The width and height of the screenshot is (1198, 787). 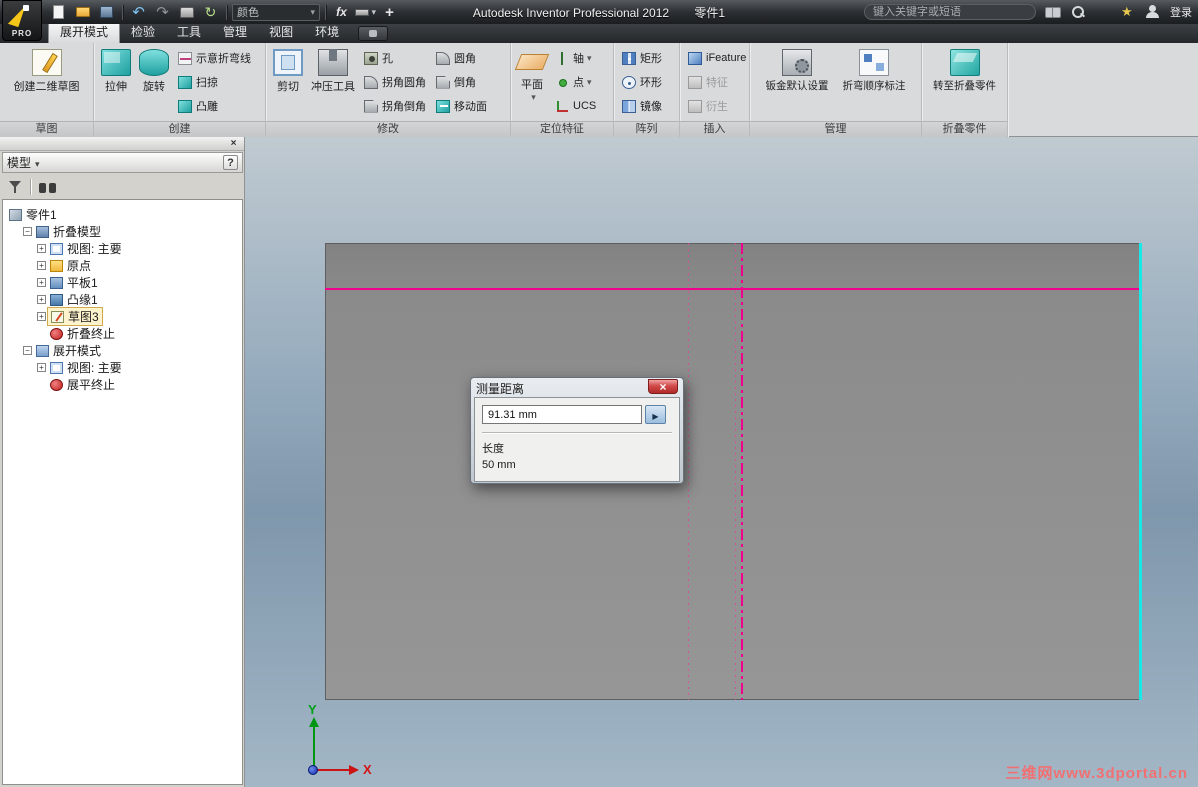 What do you see at coordinates (395, 82) in the screenshot?
I see `corner-round-button: 拐角圆角` at bounding box center [395, 82].